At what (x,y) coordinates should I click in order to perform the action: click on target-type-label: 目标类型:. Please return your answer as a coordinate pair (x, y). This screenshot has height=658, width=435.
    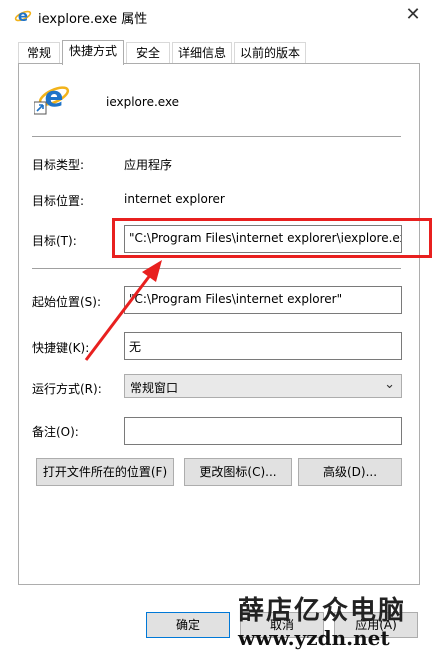
    Looking at the image, I should click on (58, 165).